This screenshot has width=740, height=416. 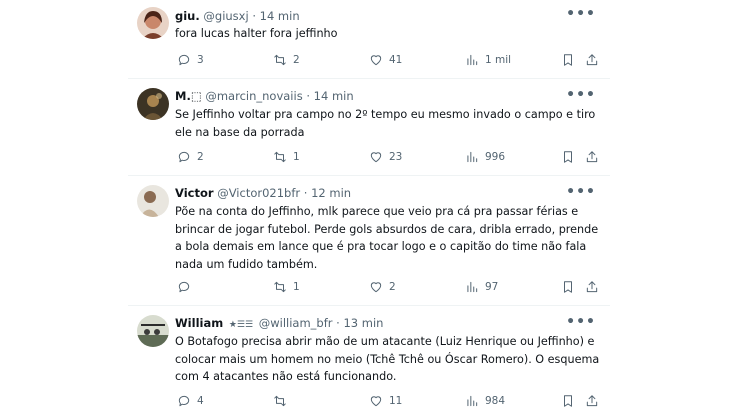 What do you see at coordinates (495, 401) in the screenshot?
I see `views-count: 984` at bounding box center [495, 401].